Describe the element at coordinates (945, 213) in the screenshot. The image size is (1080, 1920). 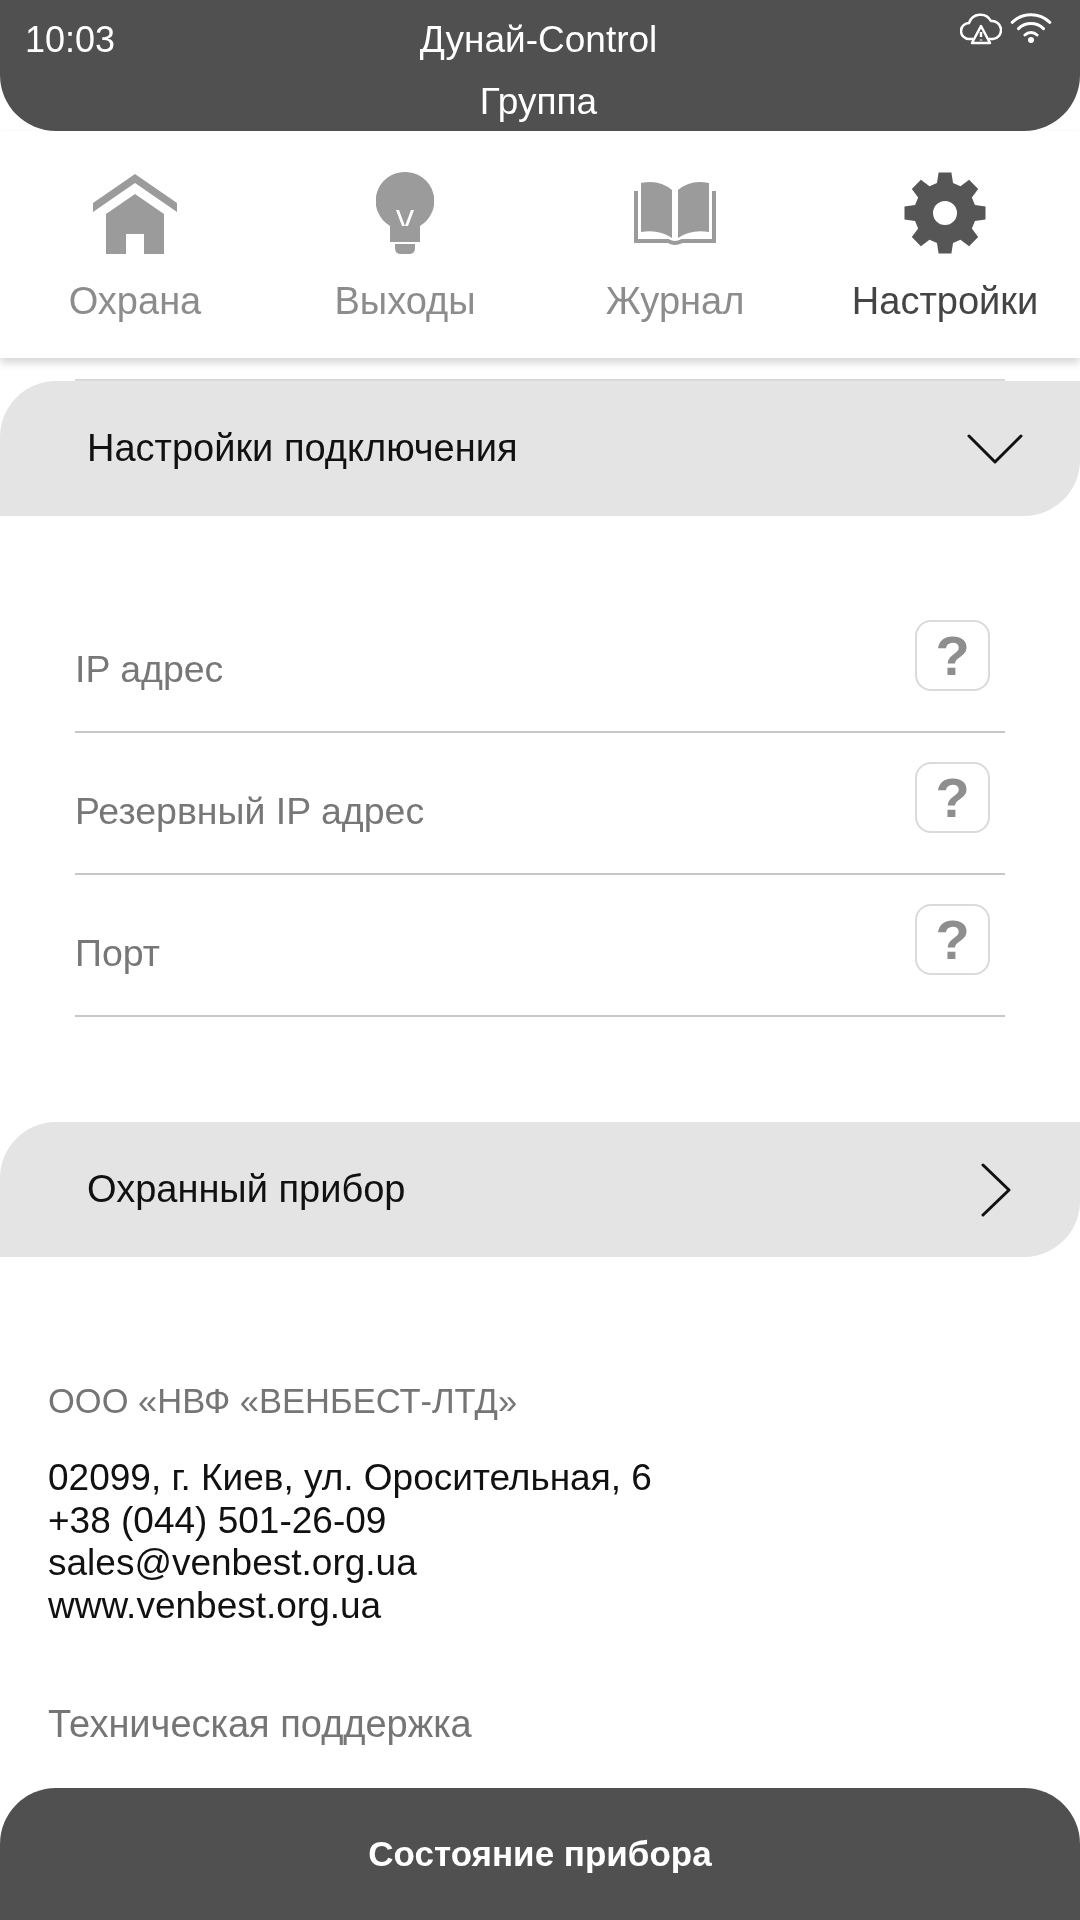
I see `gear-icon` at that location.